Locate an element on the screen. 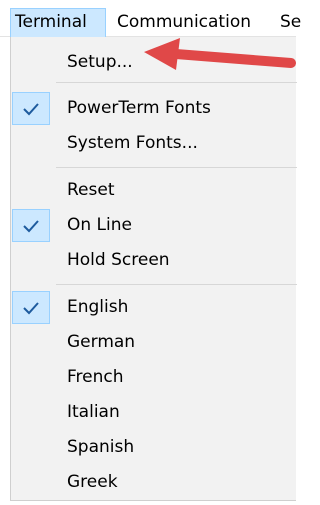  menu-item-german: German is located at coordinates (153, 342).